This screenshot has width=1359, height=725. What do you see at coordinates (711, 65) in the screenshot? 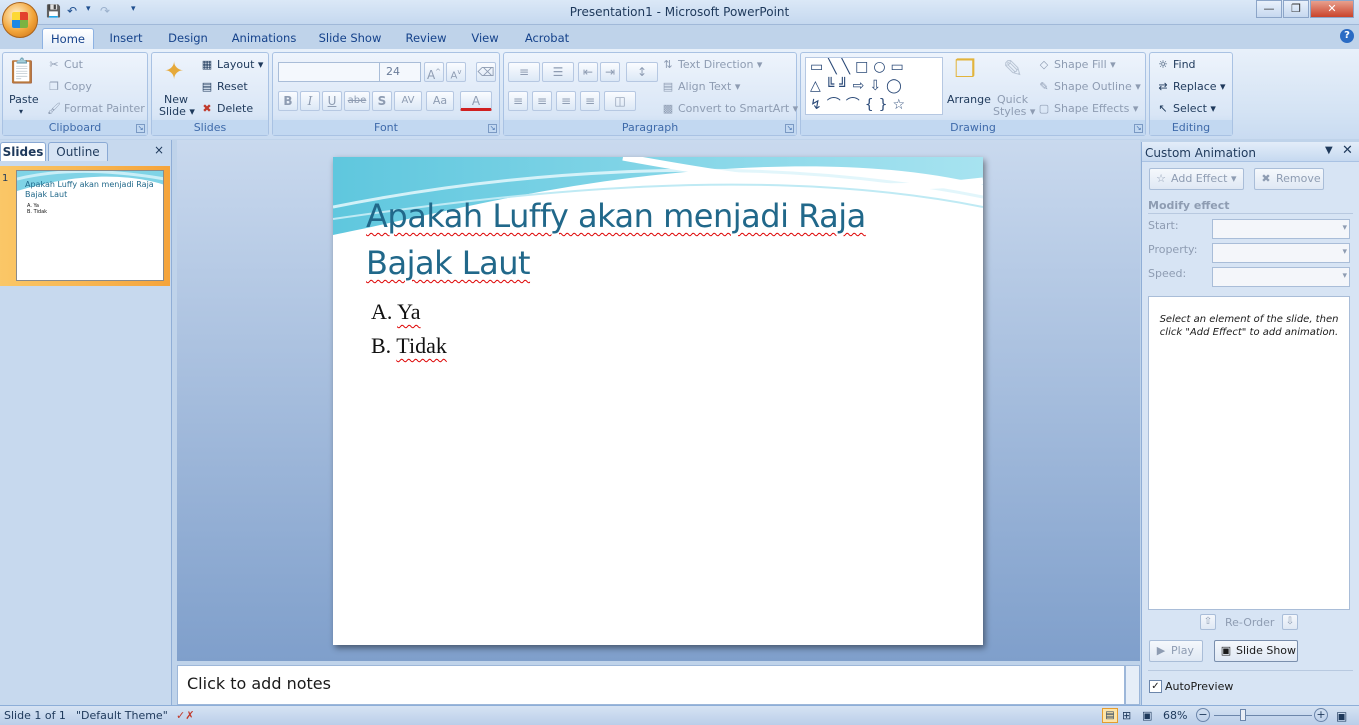
I see `text-direction-button: ⇅ Text Direction ▾` at bounding box center [711, 65].